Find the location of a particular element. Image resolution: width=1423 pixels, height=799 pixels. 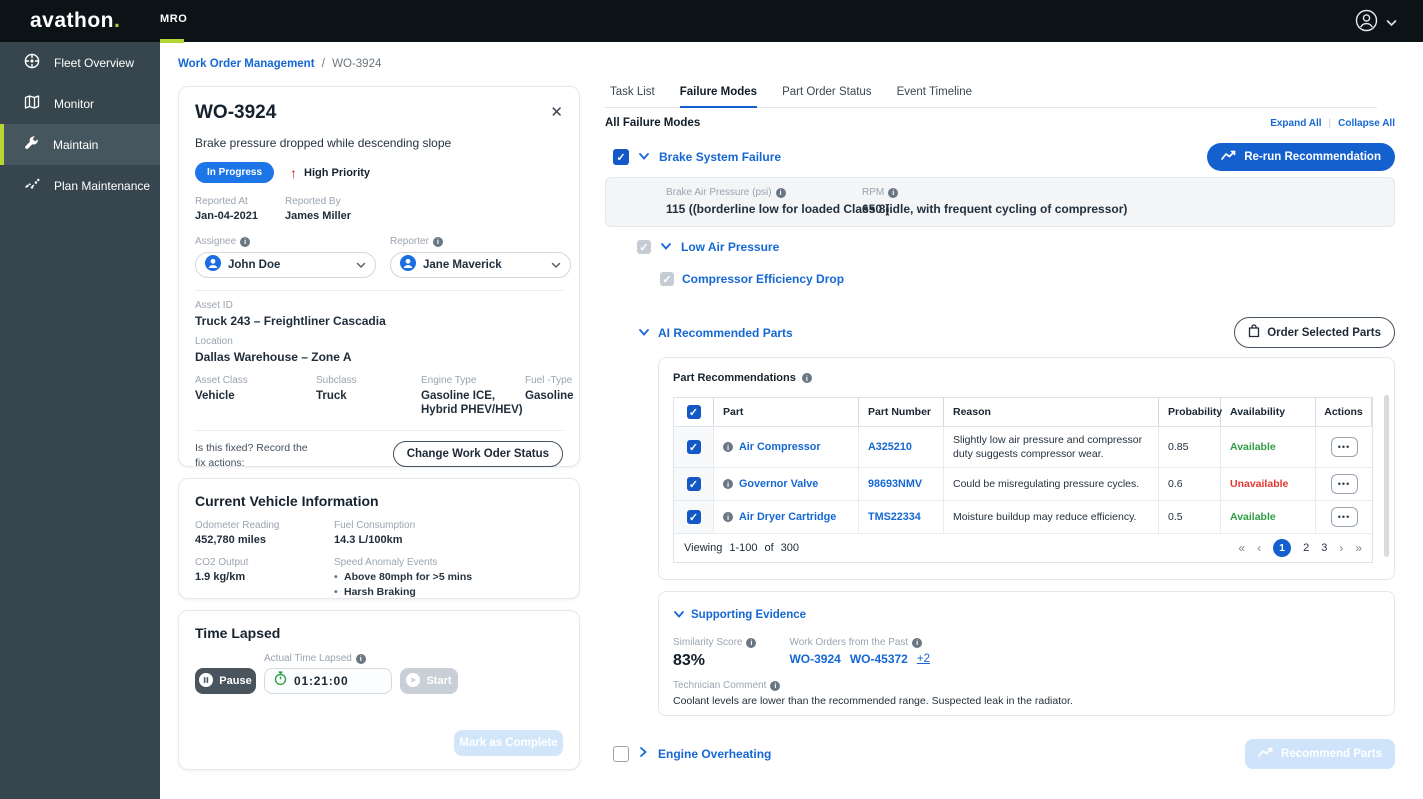

expand-all-link: Expand All is located at coordinates (1295, 123).